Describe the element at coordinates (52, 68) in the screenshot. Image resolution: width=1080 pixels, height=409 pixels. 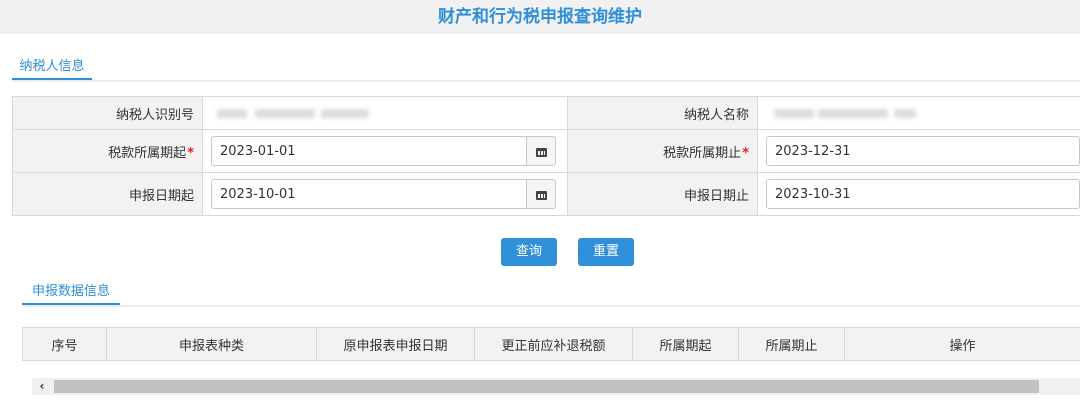
I see `tab-taxpayer-info: 纳税人信息` at that location.